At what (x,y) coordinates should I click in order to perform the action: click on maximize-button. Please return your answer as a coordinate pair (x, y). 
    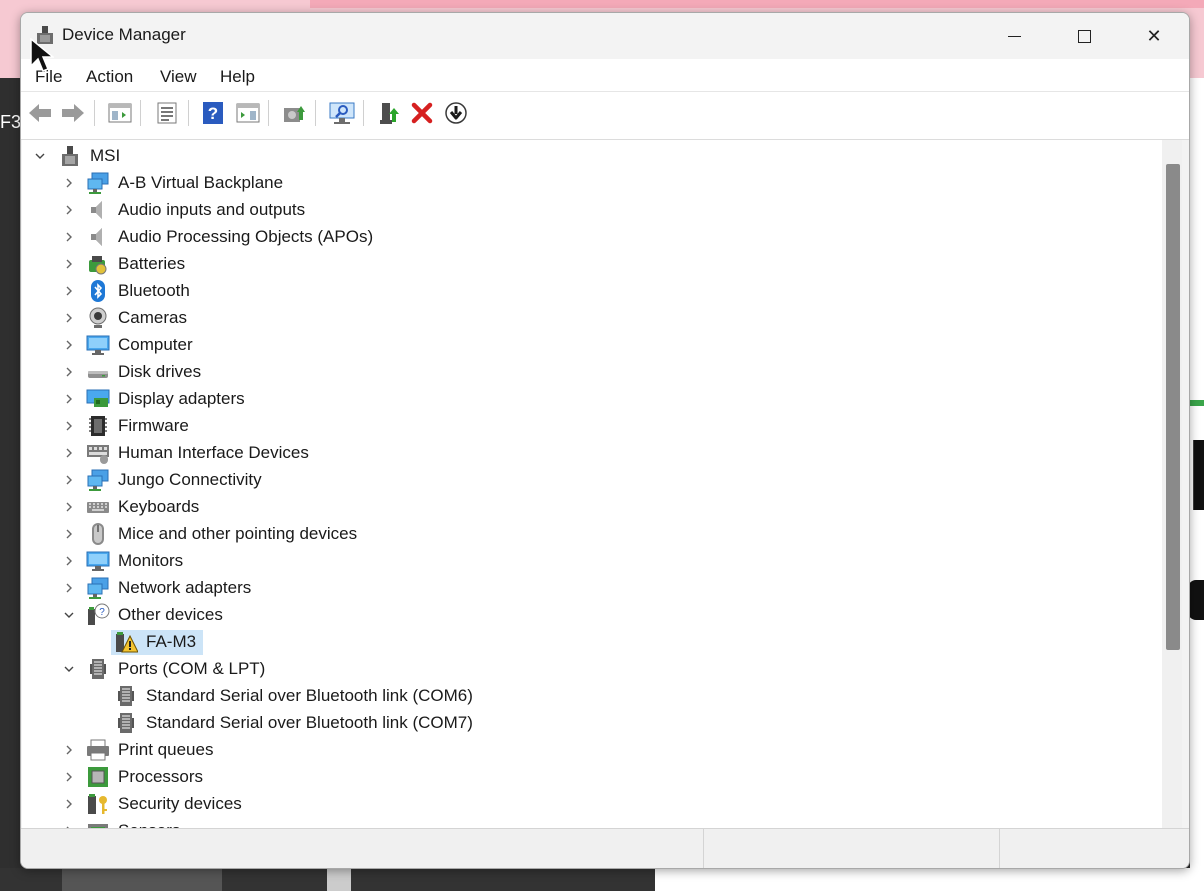
    Looking at the image, I should click on (1084, 36).